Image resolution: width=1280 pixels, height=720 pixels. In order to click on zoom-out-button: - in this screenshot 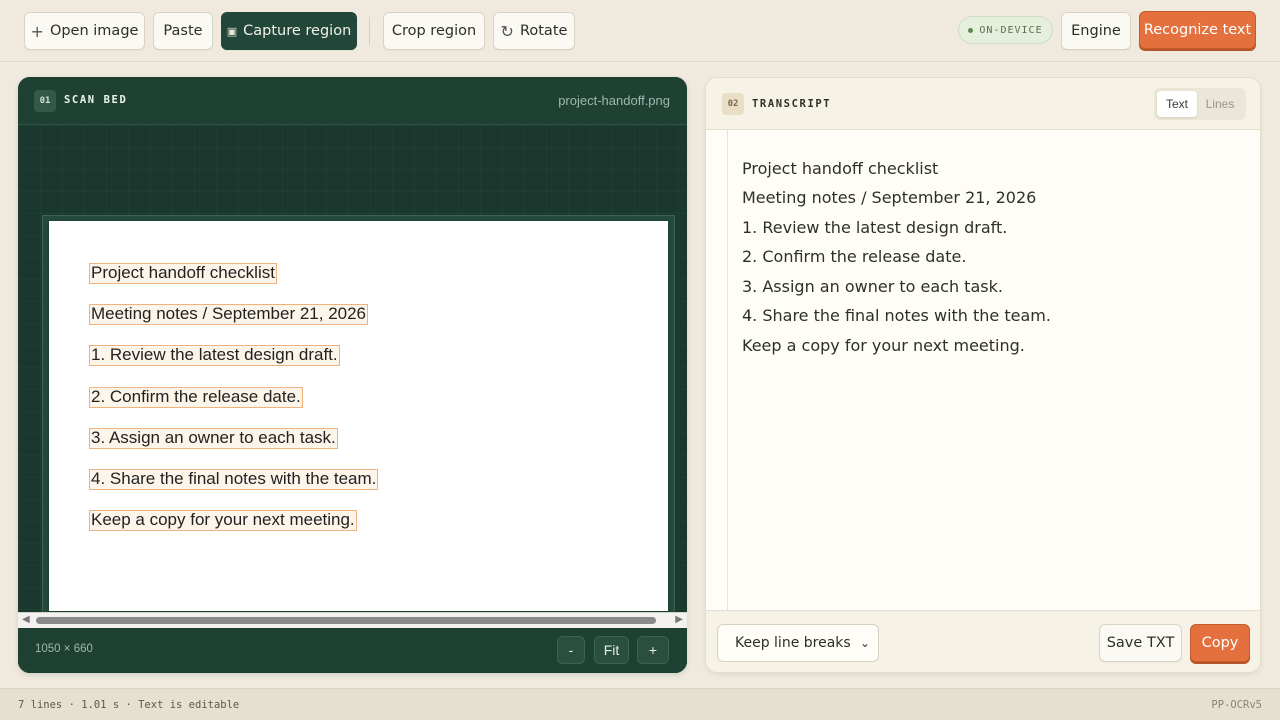, I will do `click(571, 650)`.